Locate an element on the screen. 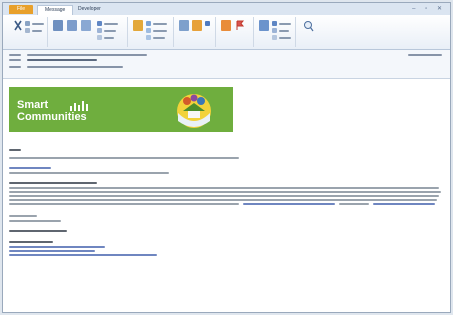  ribbon-group-tags is located at coordinates (235, 32).